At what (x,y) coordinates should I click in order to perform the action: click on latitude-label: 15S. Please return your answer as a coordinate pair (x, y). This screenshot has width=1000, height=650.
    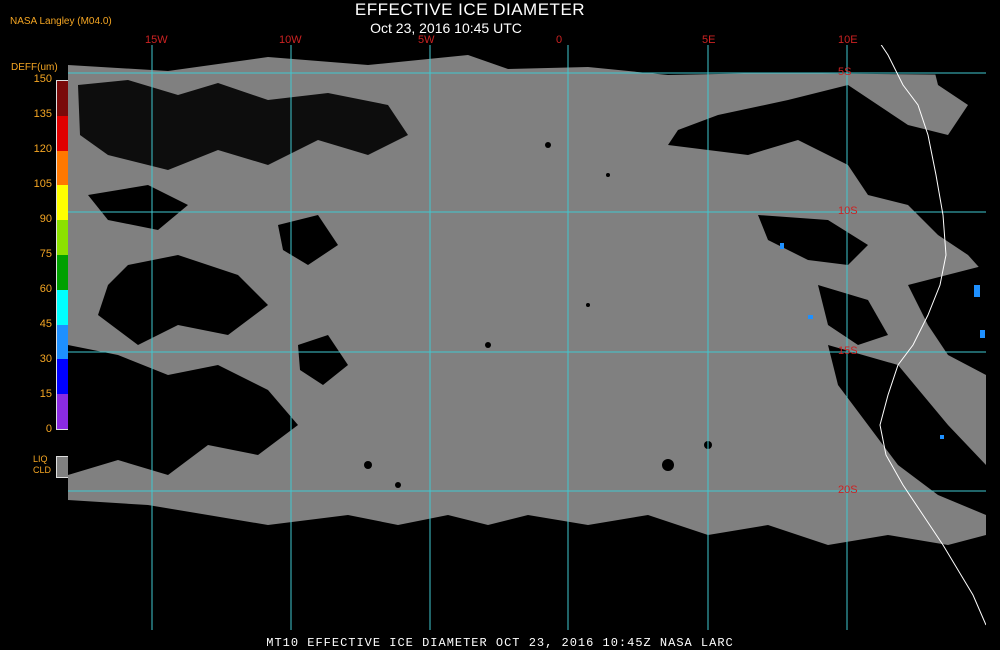
    Looking at the image, I should click on (848, 351).